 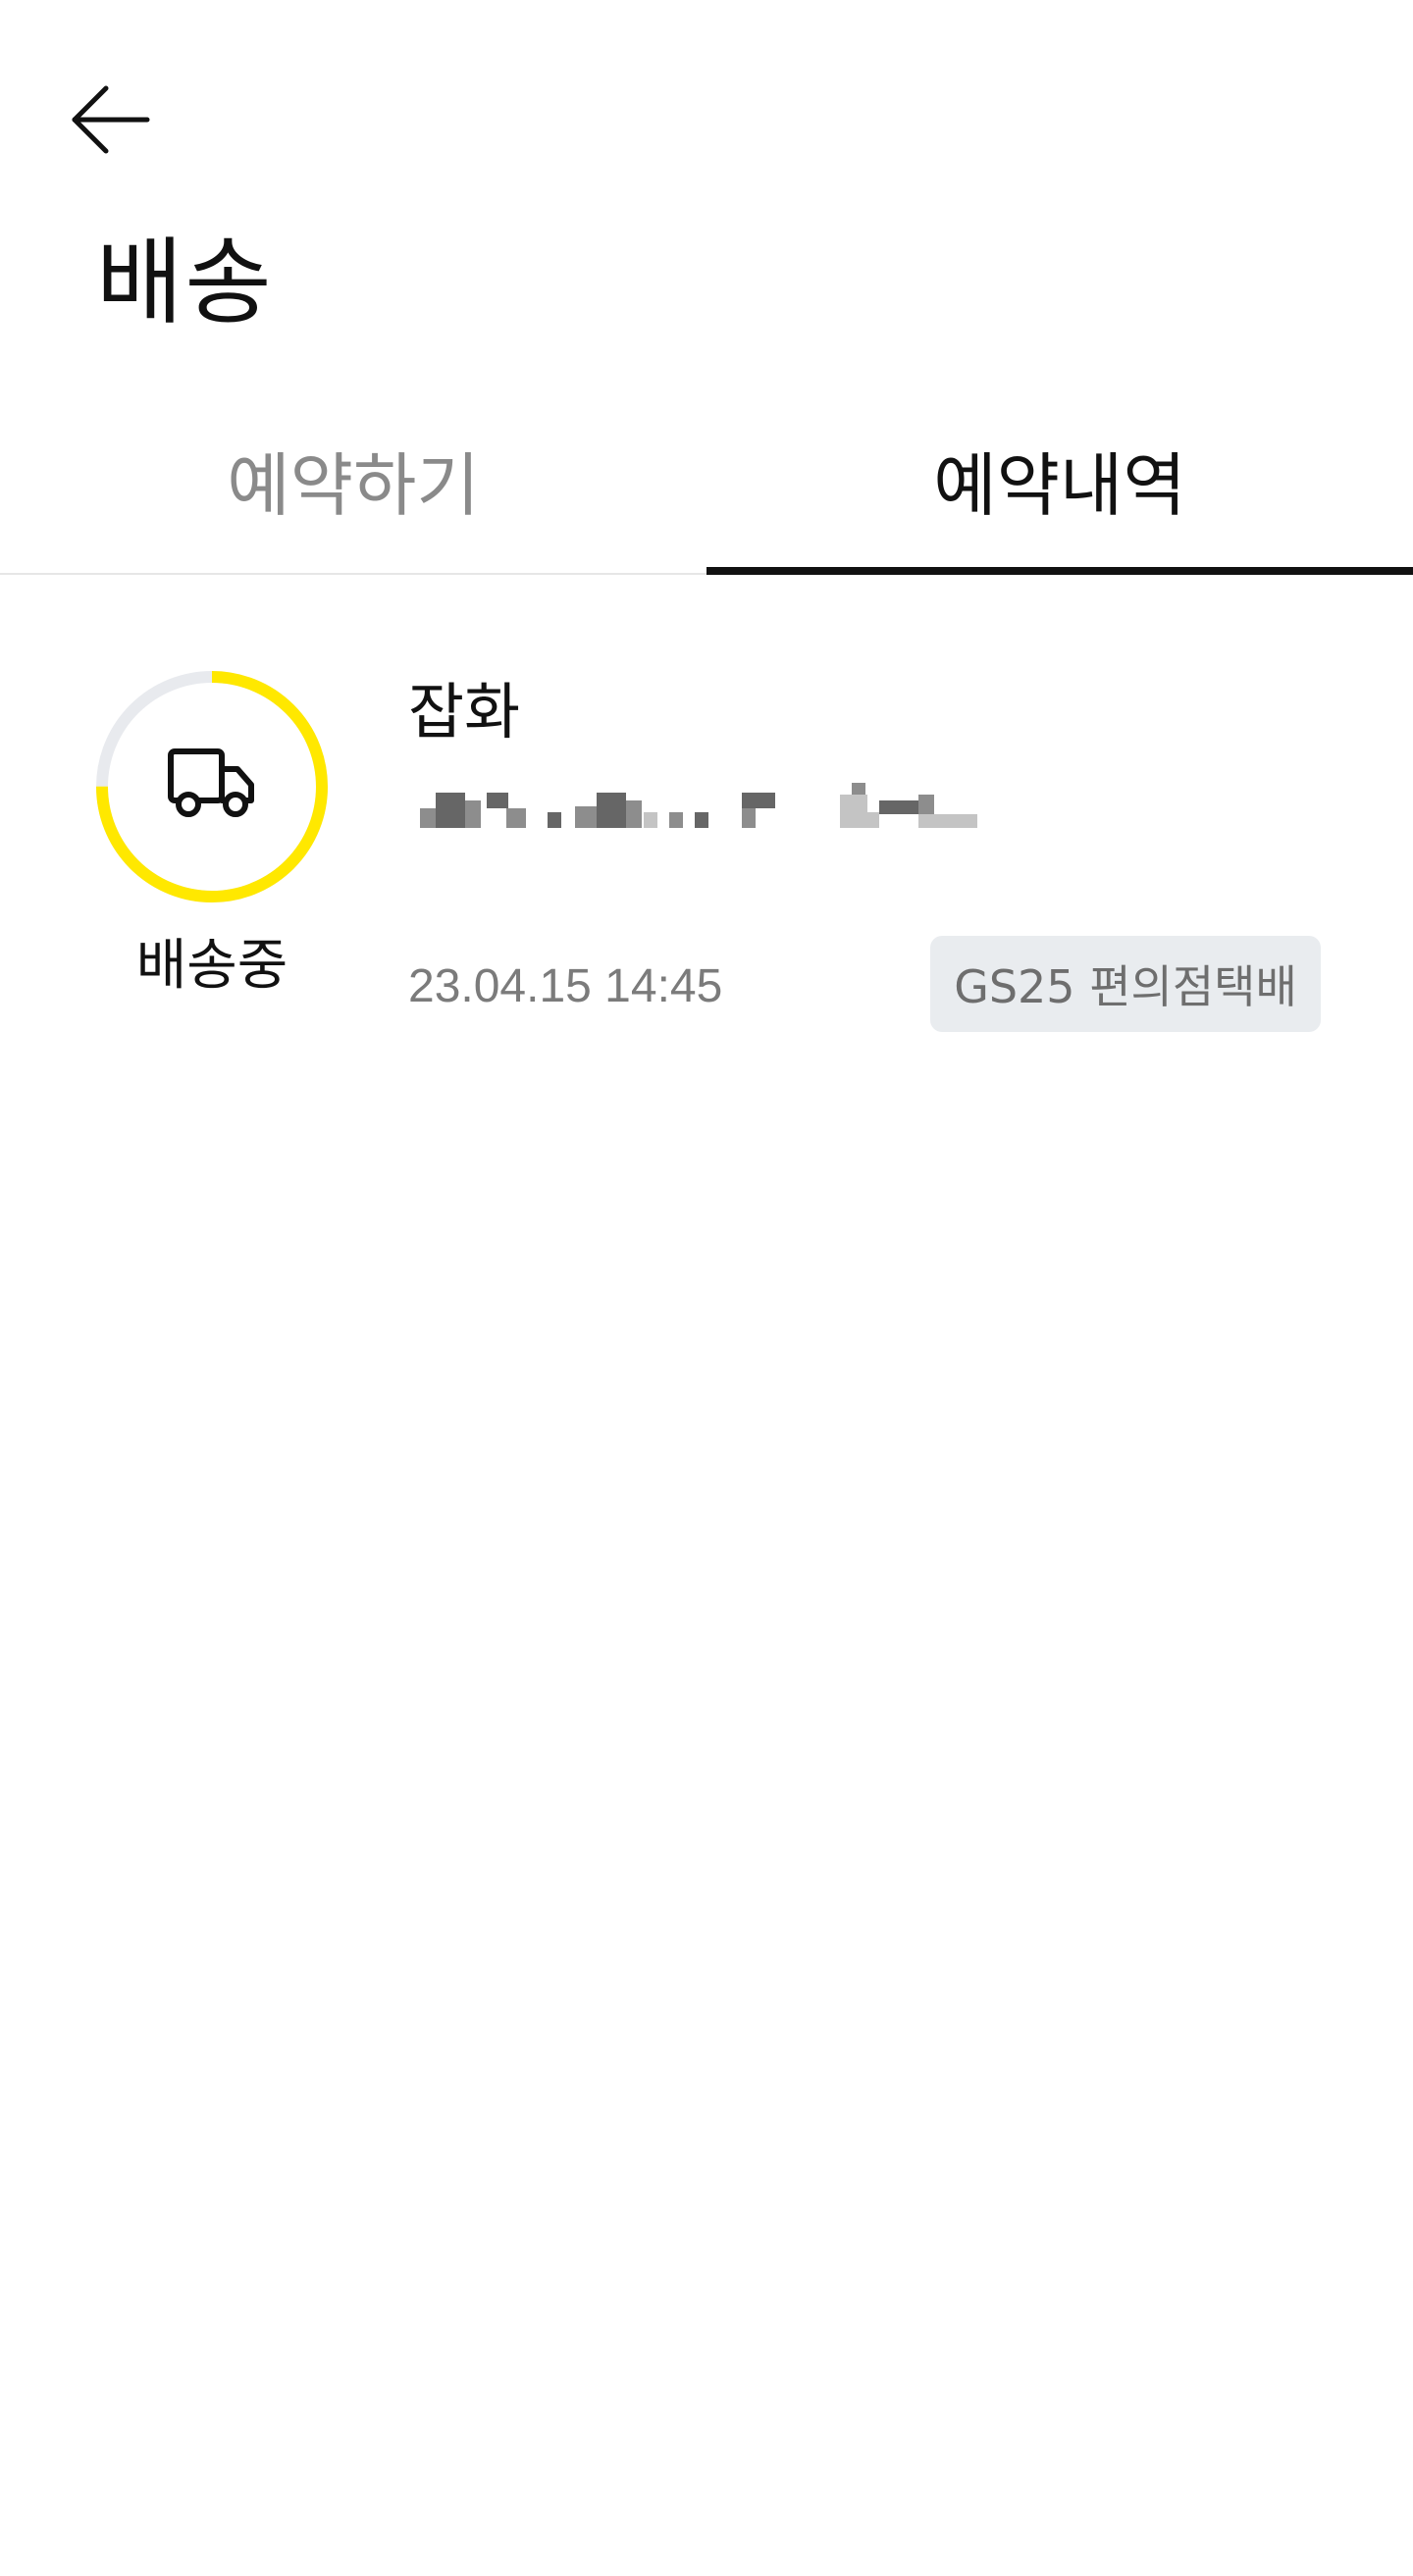 I want to click on service-type-badge: GS25 편의점택배, so click(x=1125, y=984).